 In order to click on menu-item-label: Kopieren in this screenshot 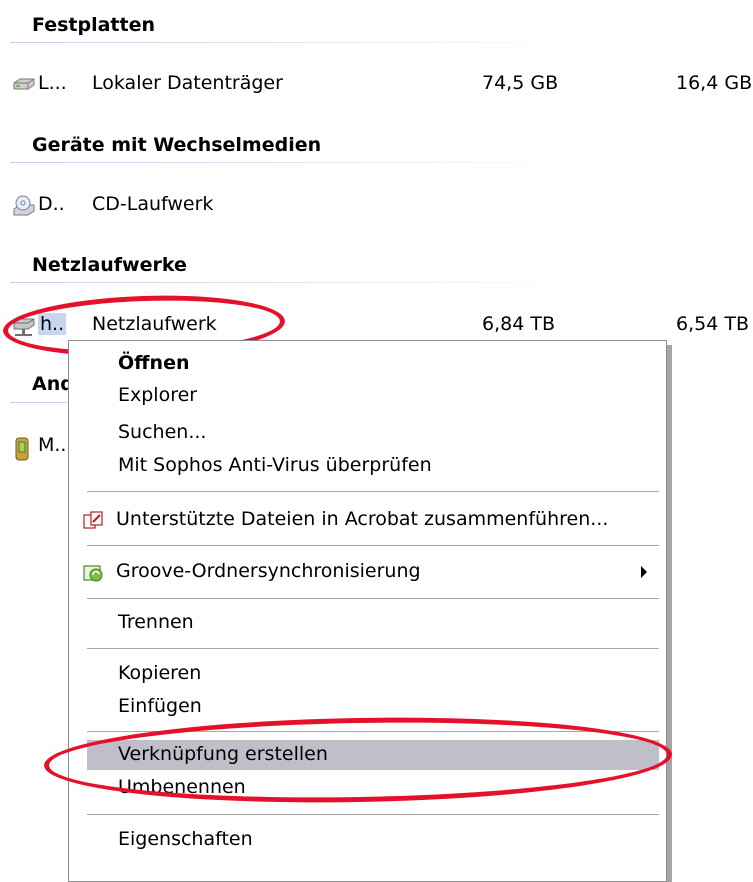, I will do `click(160, 673)`.